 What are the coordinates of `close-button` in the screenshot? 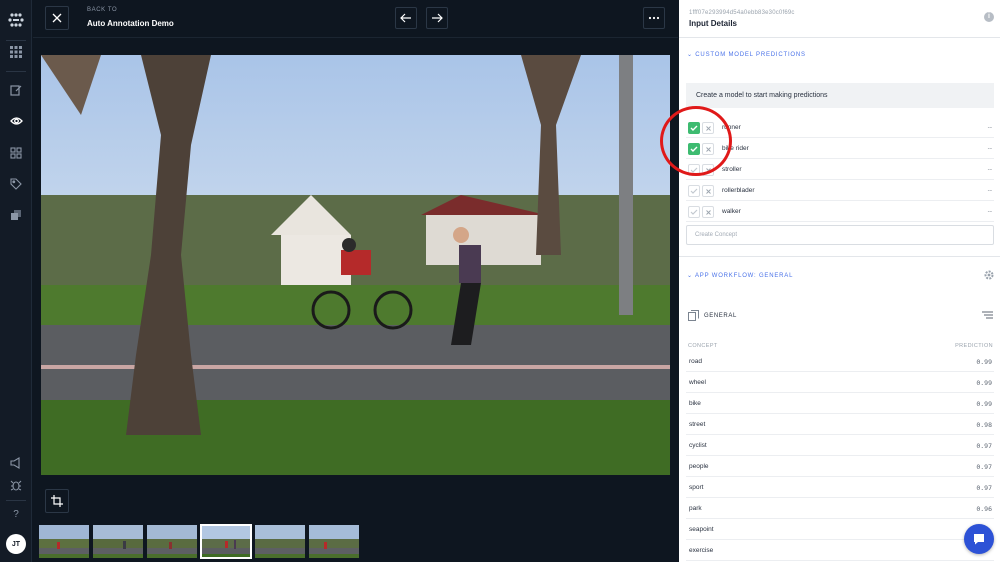 It's located at (57, 18).